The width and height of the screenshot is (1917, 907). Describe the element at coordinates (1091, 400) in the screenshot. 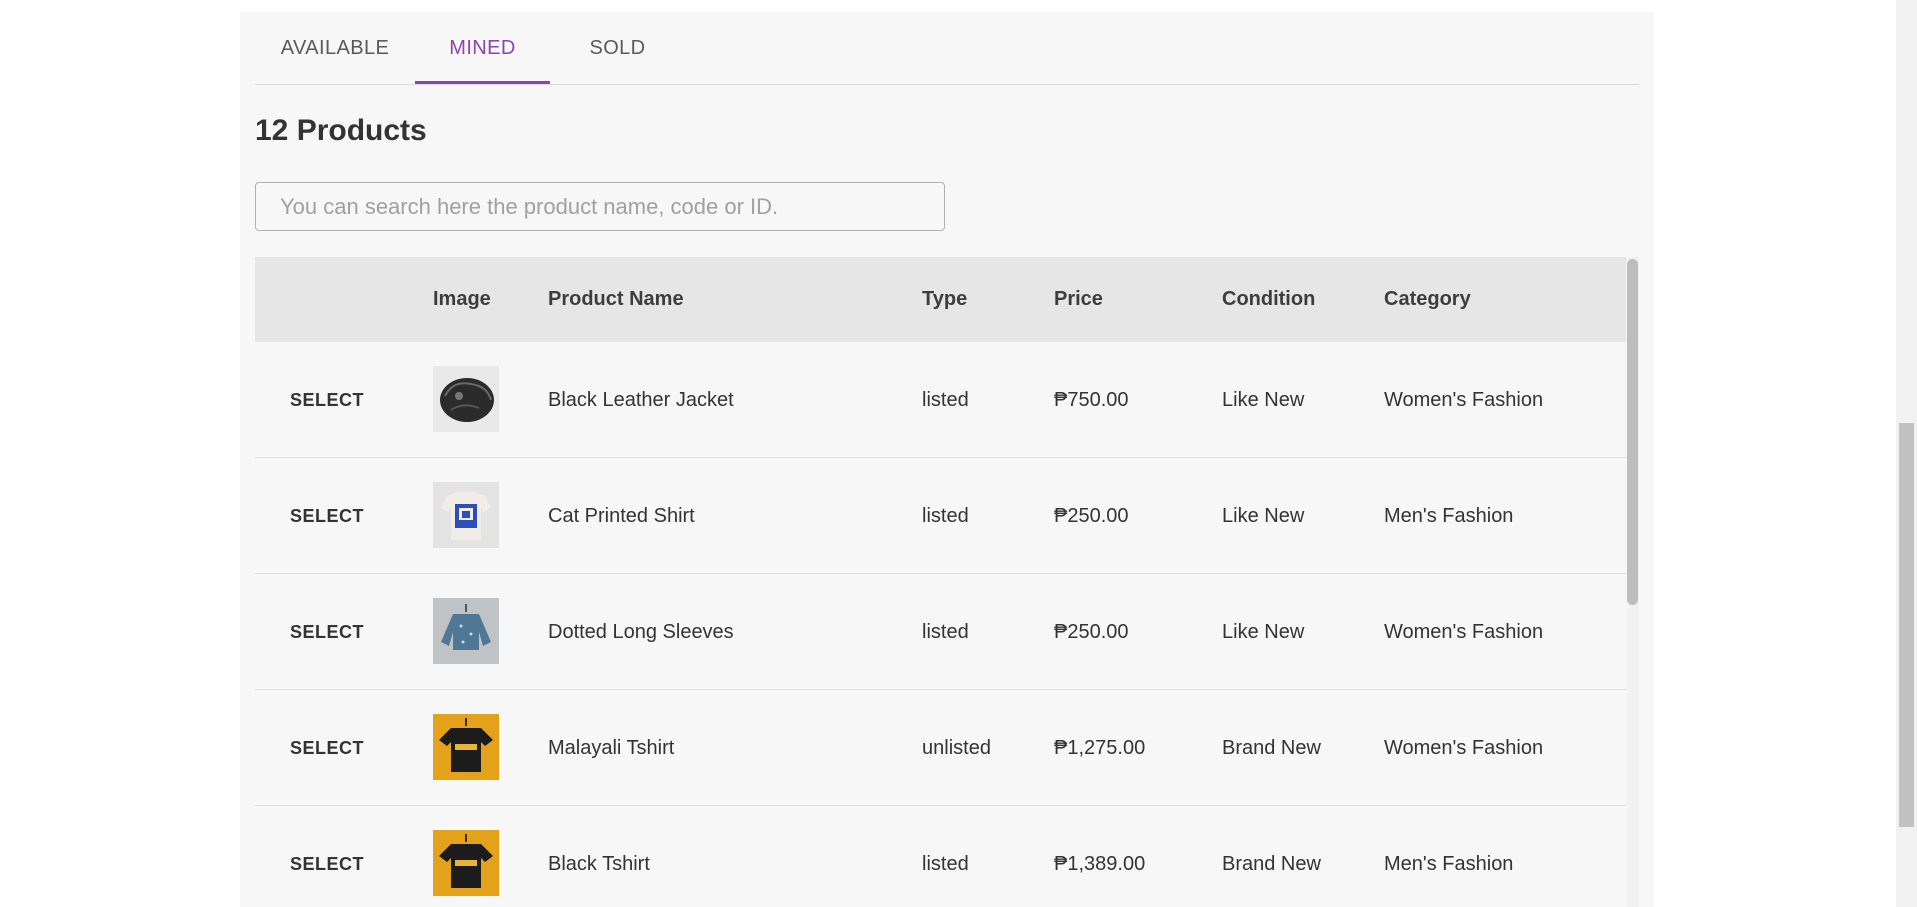

I see `product-price: ₱750.00` at that location.